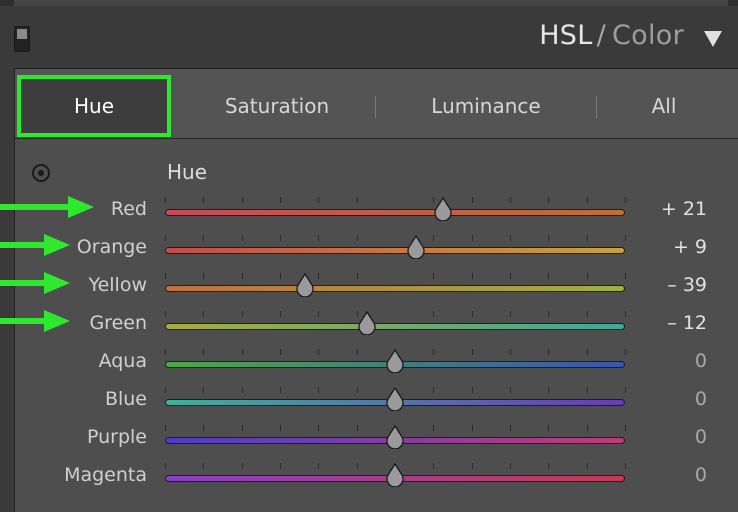  Describe the element at coordinates (565, 35) in the screenshot. I see `title-hsl: HSL` at that location.